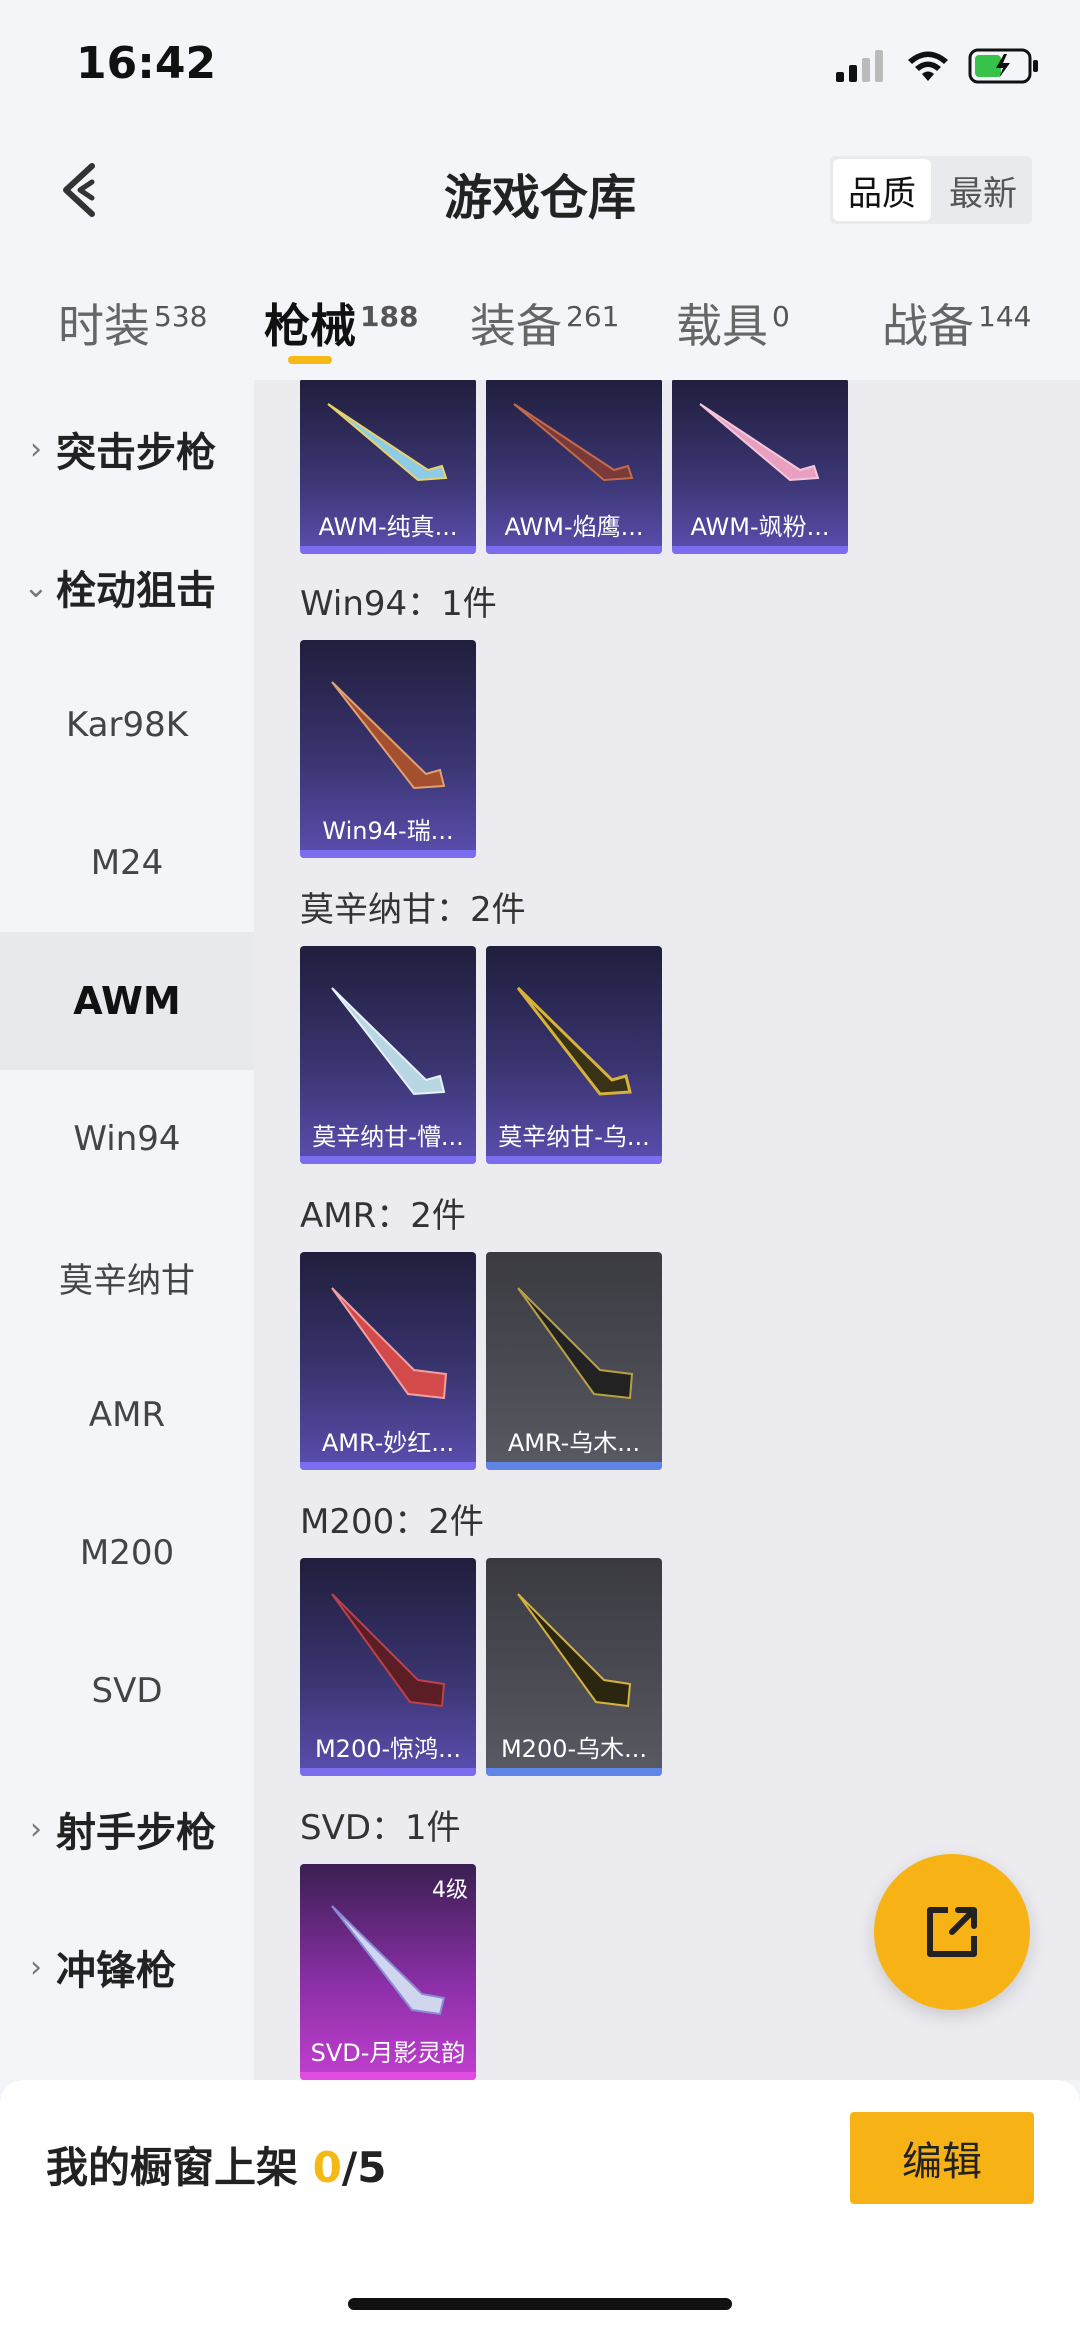 This screenshot has width=1080, height=2339. Describe the element at coordinates (1003, 66) in the screenshot. I see `battery-icon` at that location.